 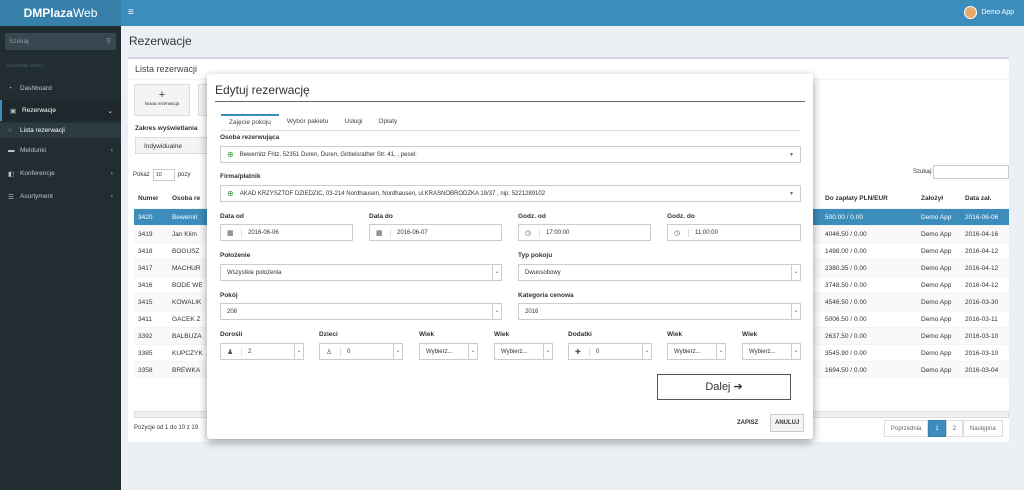 What do you see at coordinates (60, 150) in the screenshot?
I see `sidebar-item-meldunki: ▬ Meldunki ‹` at bounding box center [60, 150].